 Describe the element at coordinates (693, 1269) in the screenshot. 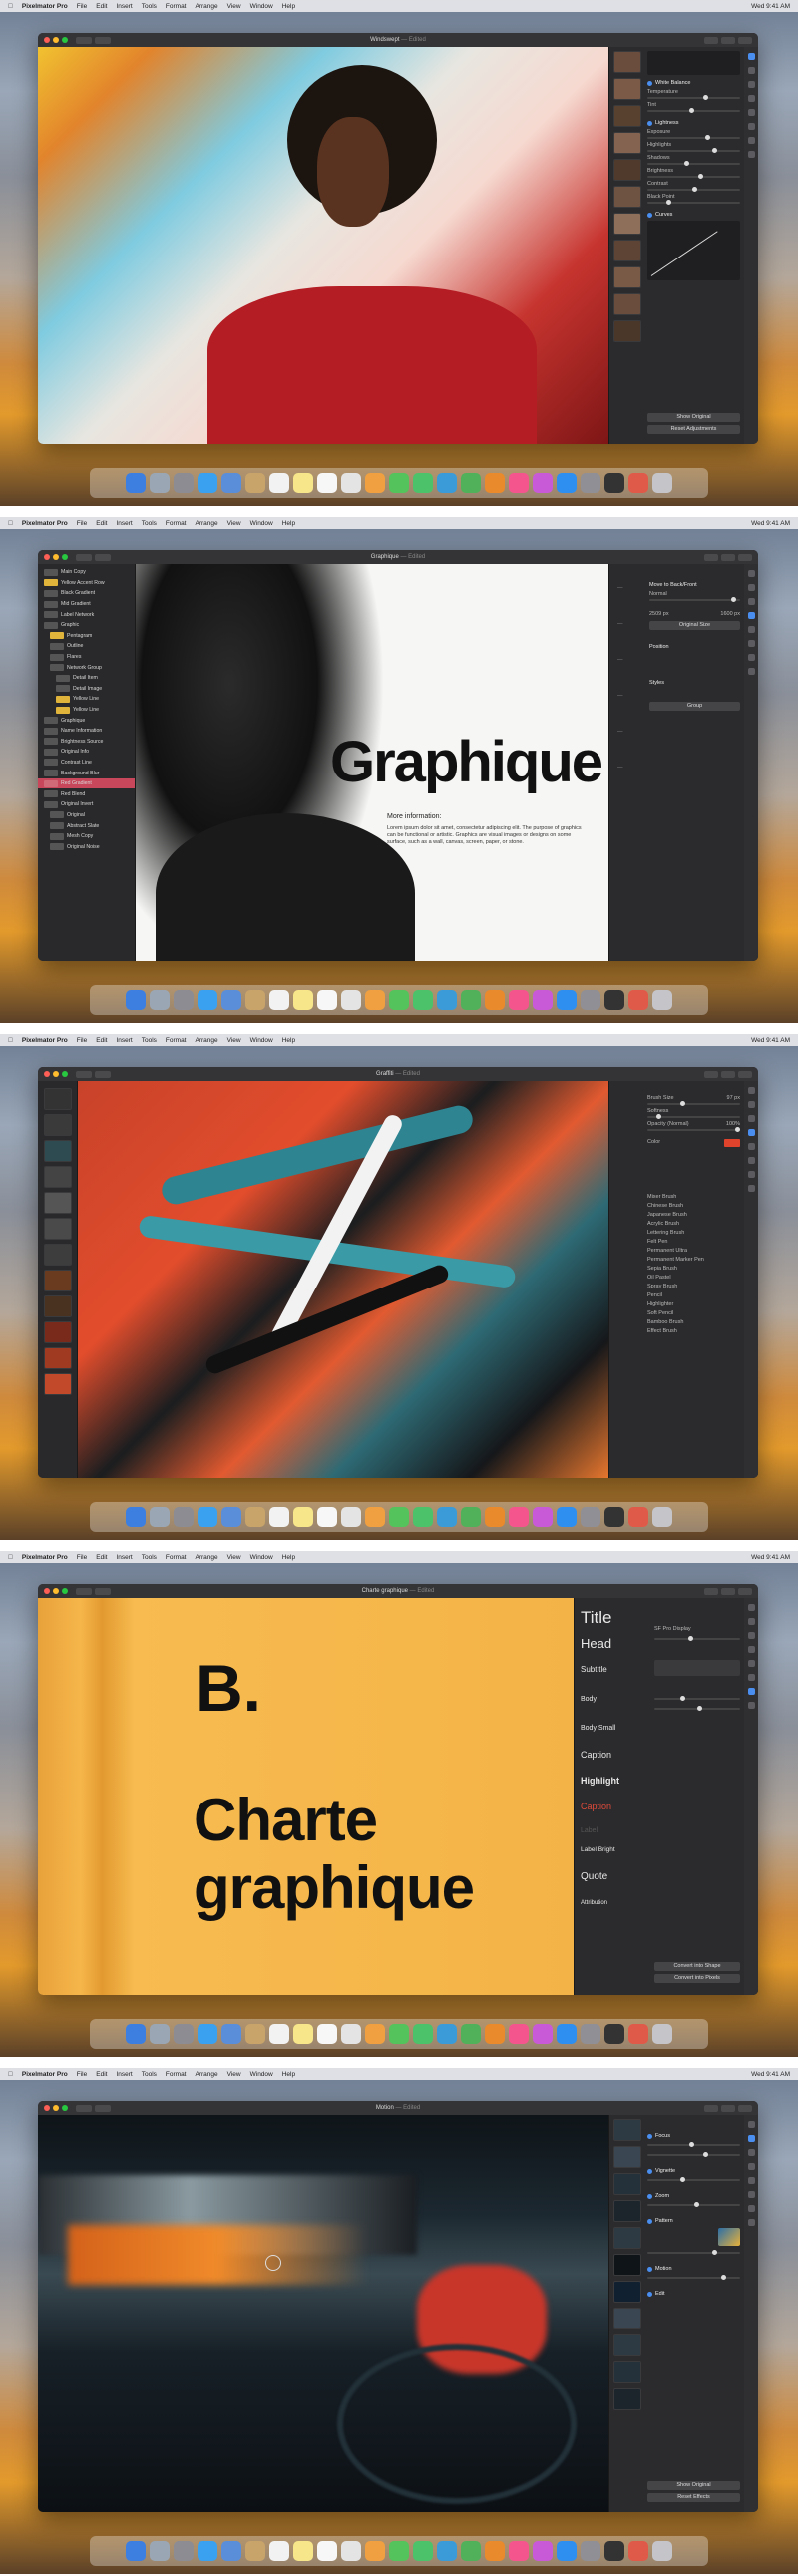

I see `brush-item: Sepia Brush` at that location.